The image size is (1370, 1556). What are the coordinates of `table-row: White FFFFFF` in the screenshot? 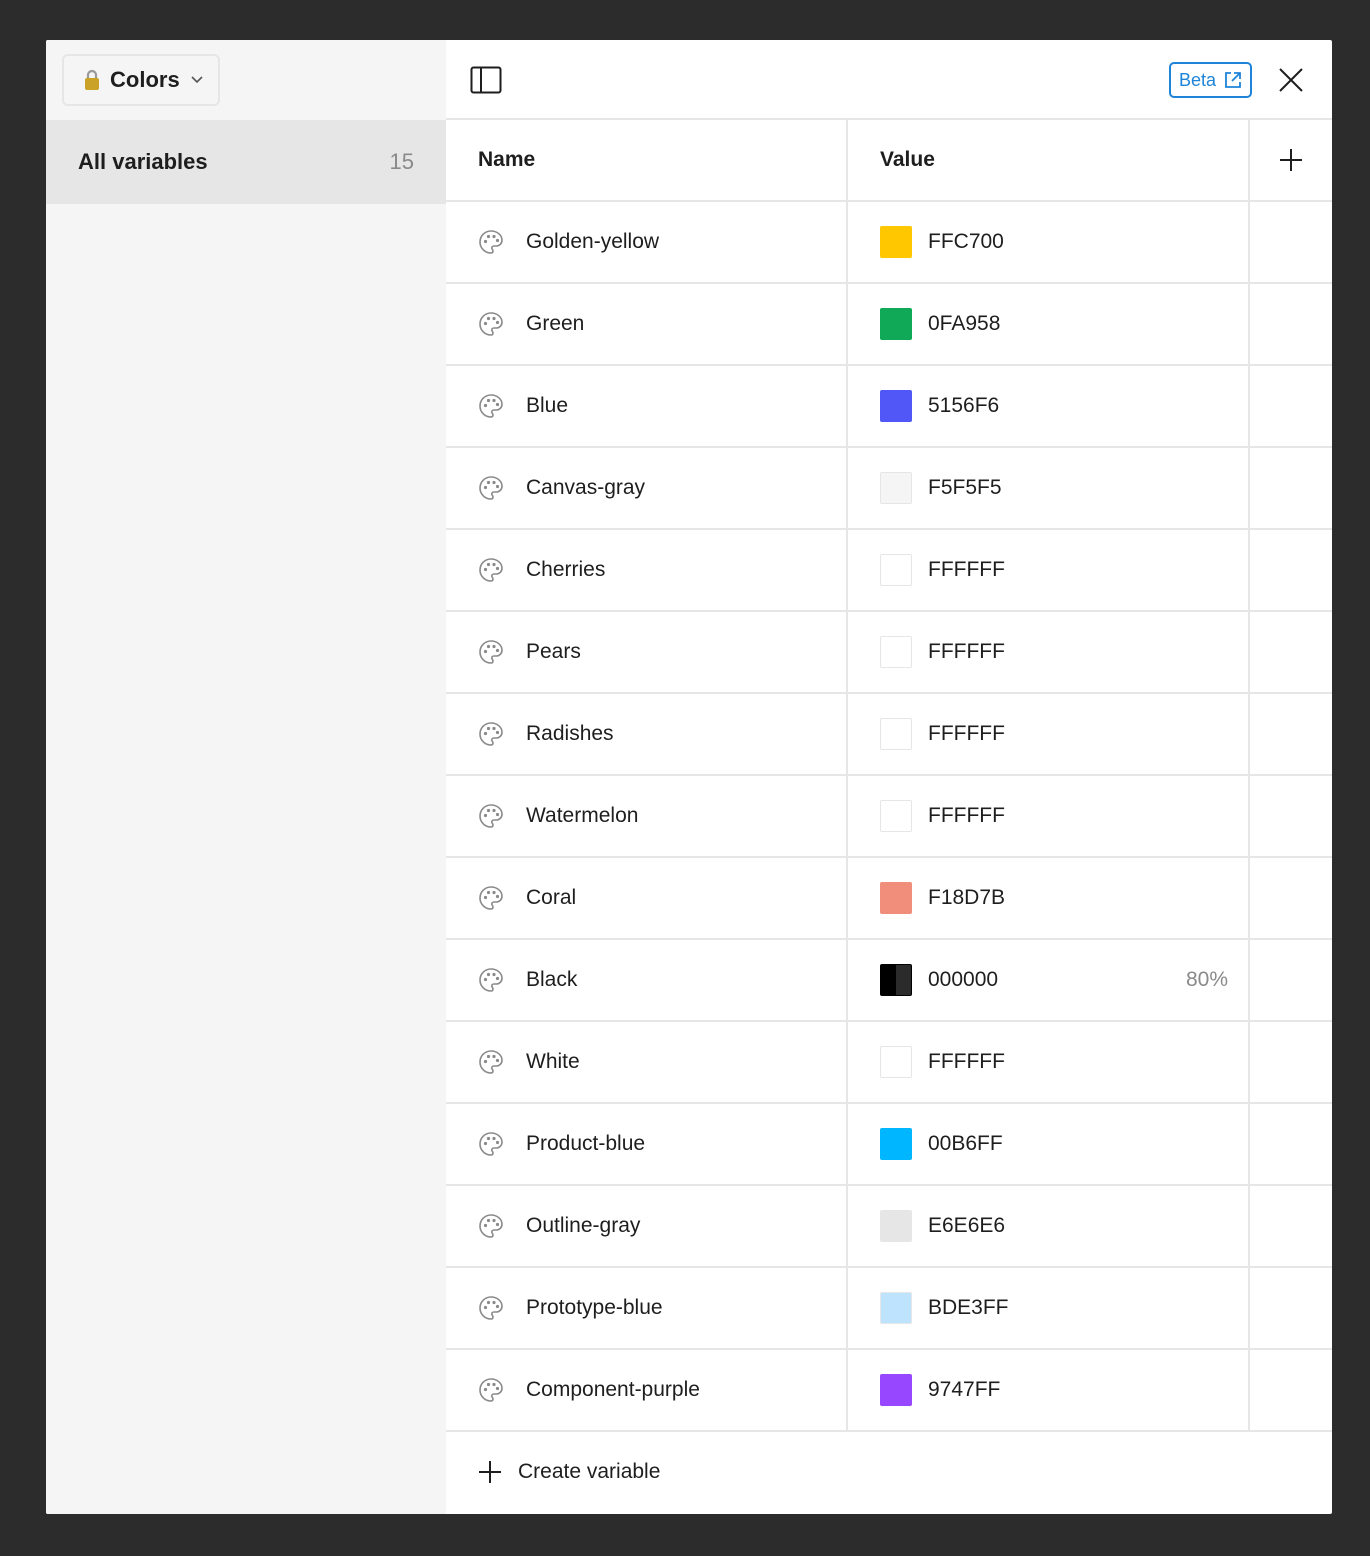 It's located at (889, 1063).